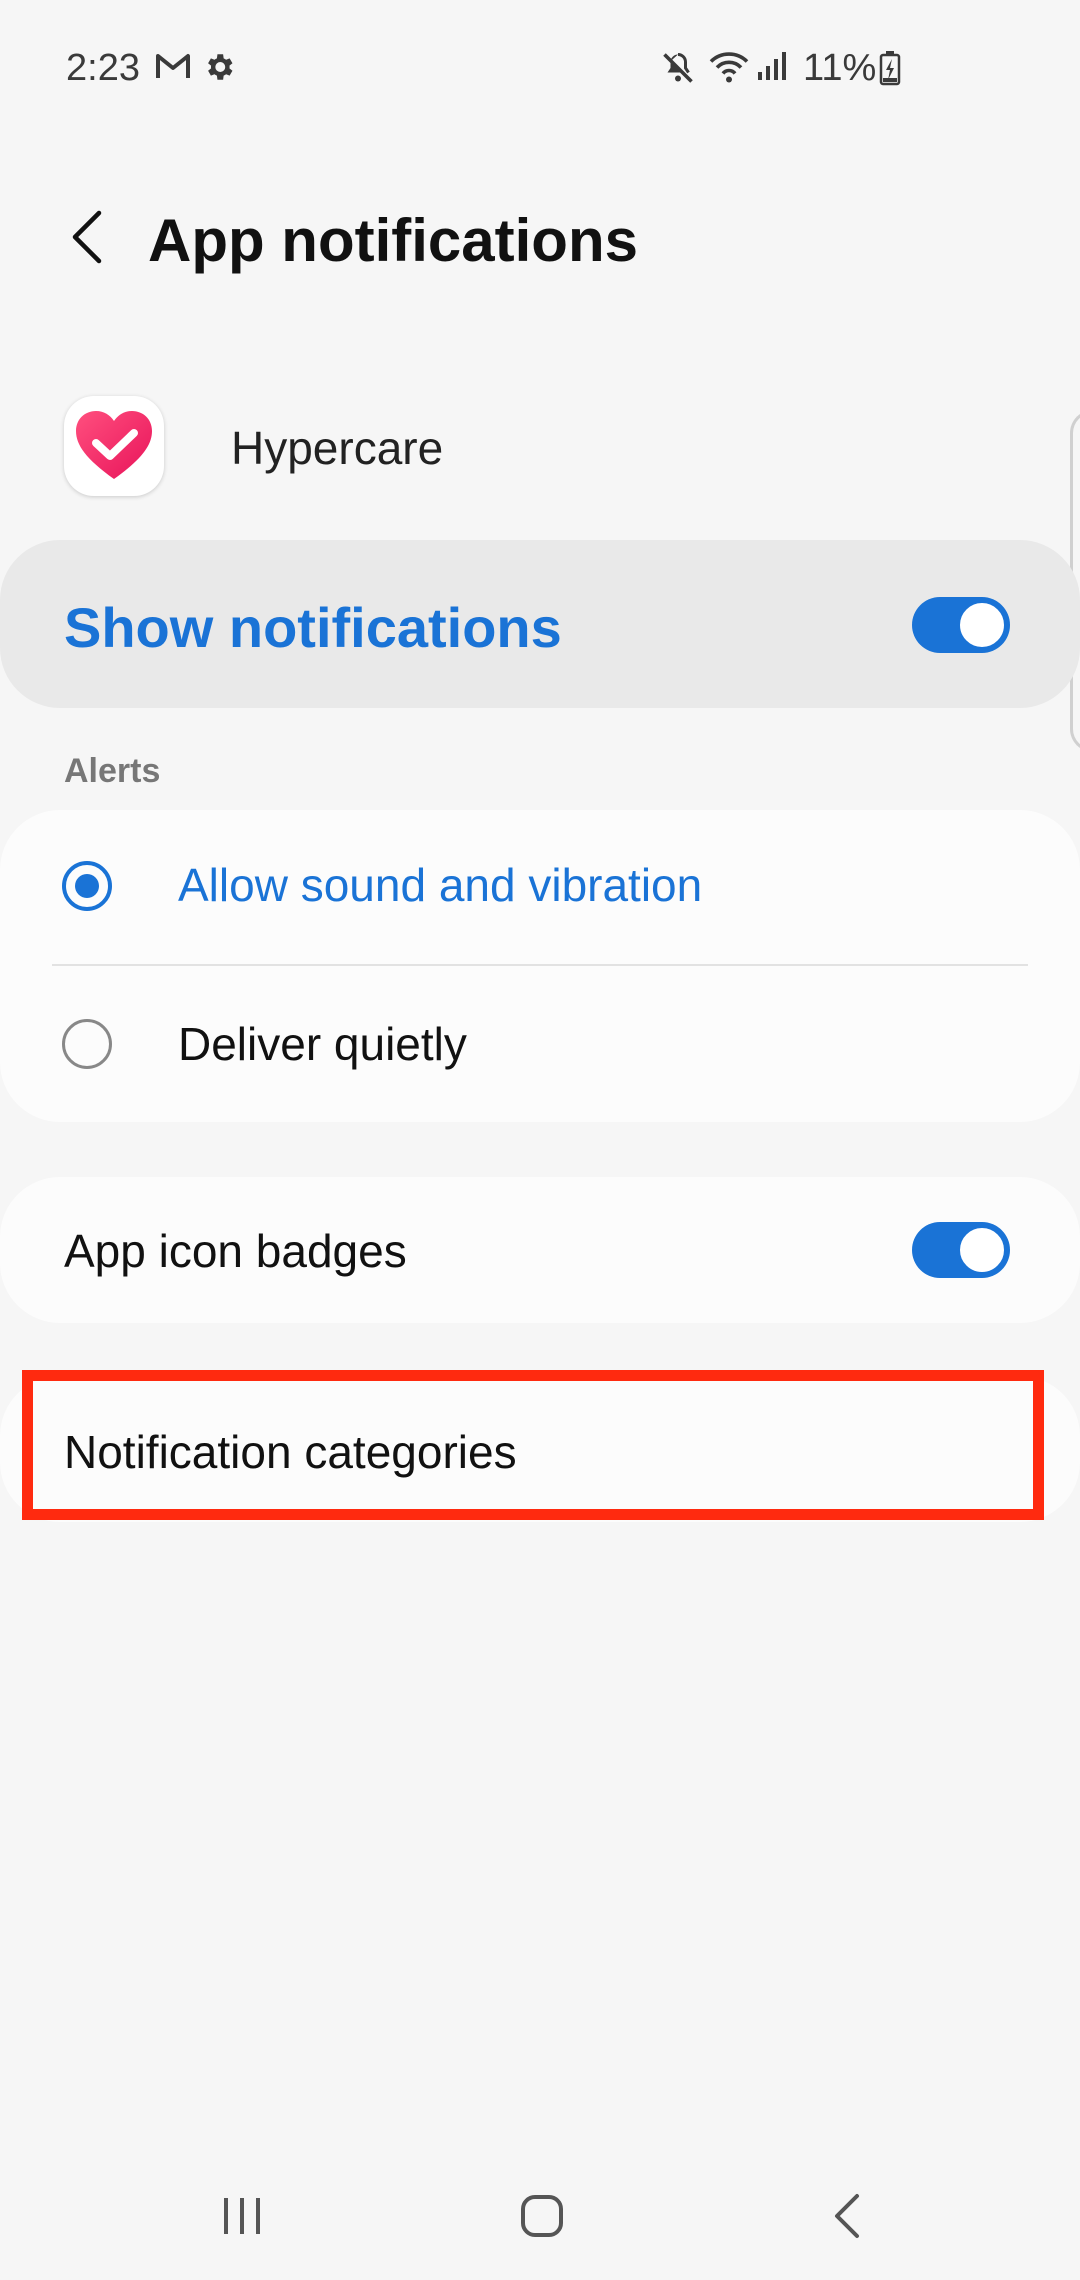 This screenshot has width=1080, height=2280. I want to click on back-button, so click(87, 239).